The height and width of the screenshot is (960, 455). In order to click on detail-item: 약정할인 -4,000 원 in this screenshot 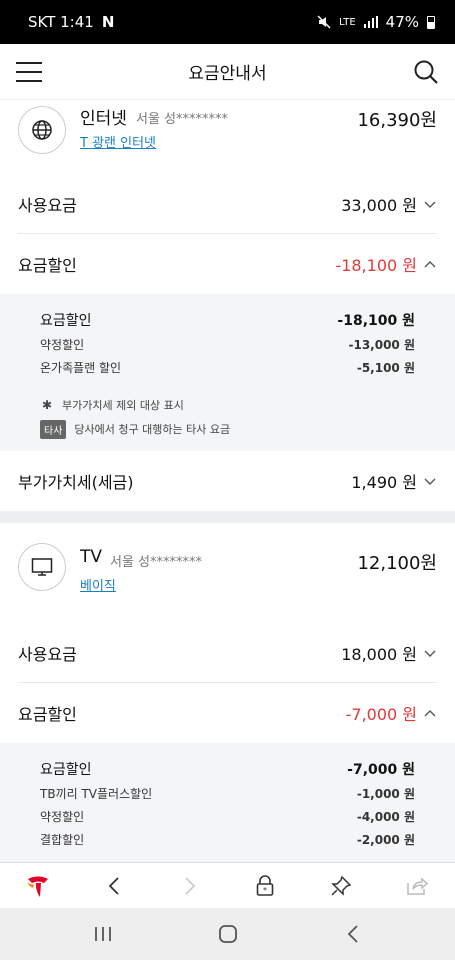, I will do `click(227, 817)`.